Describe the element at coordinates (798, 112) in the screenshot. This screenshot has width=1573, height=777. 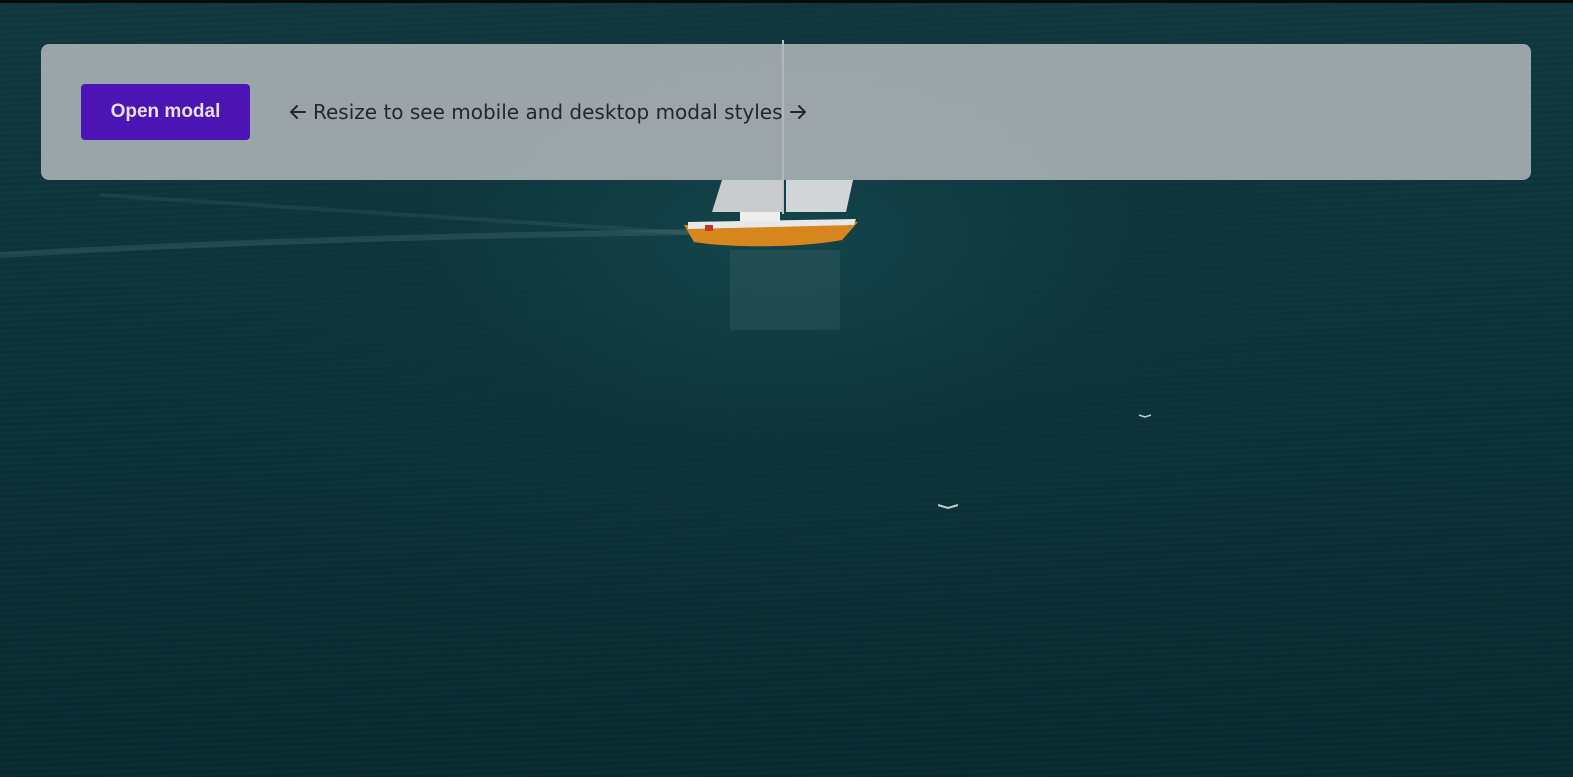
I see `arrow-right-icon` at that location.